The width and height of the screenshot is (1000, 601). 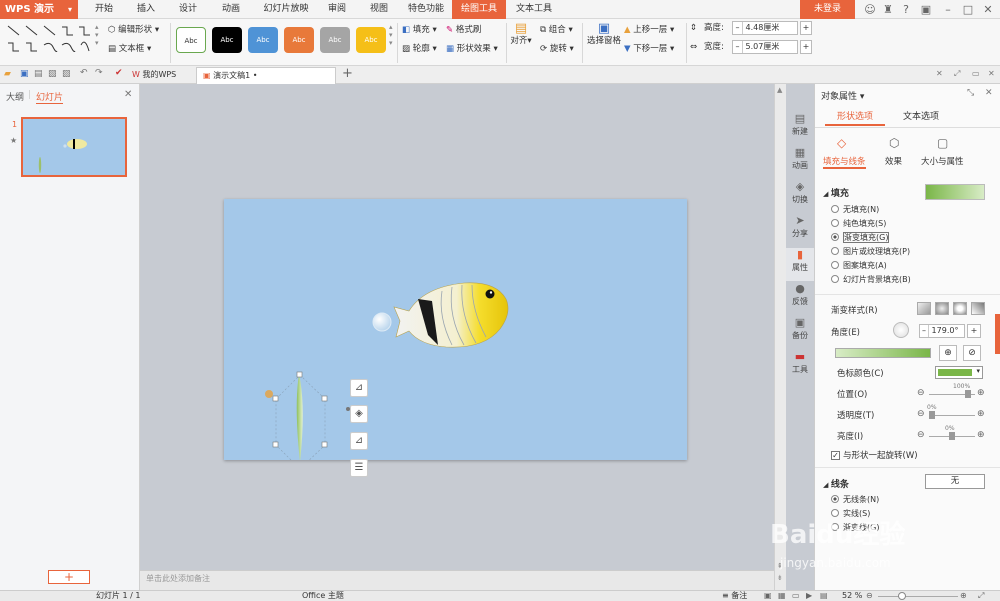 What do you see at coordinates (921, 414) in the screenshot?
I see `transparency-minus-icon: ⊖` at bounding box center [921, 414].